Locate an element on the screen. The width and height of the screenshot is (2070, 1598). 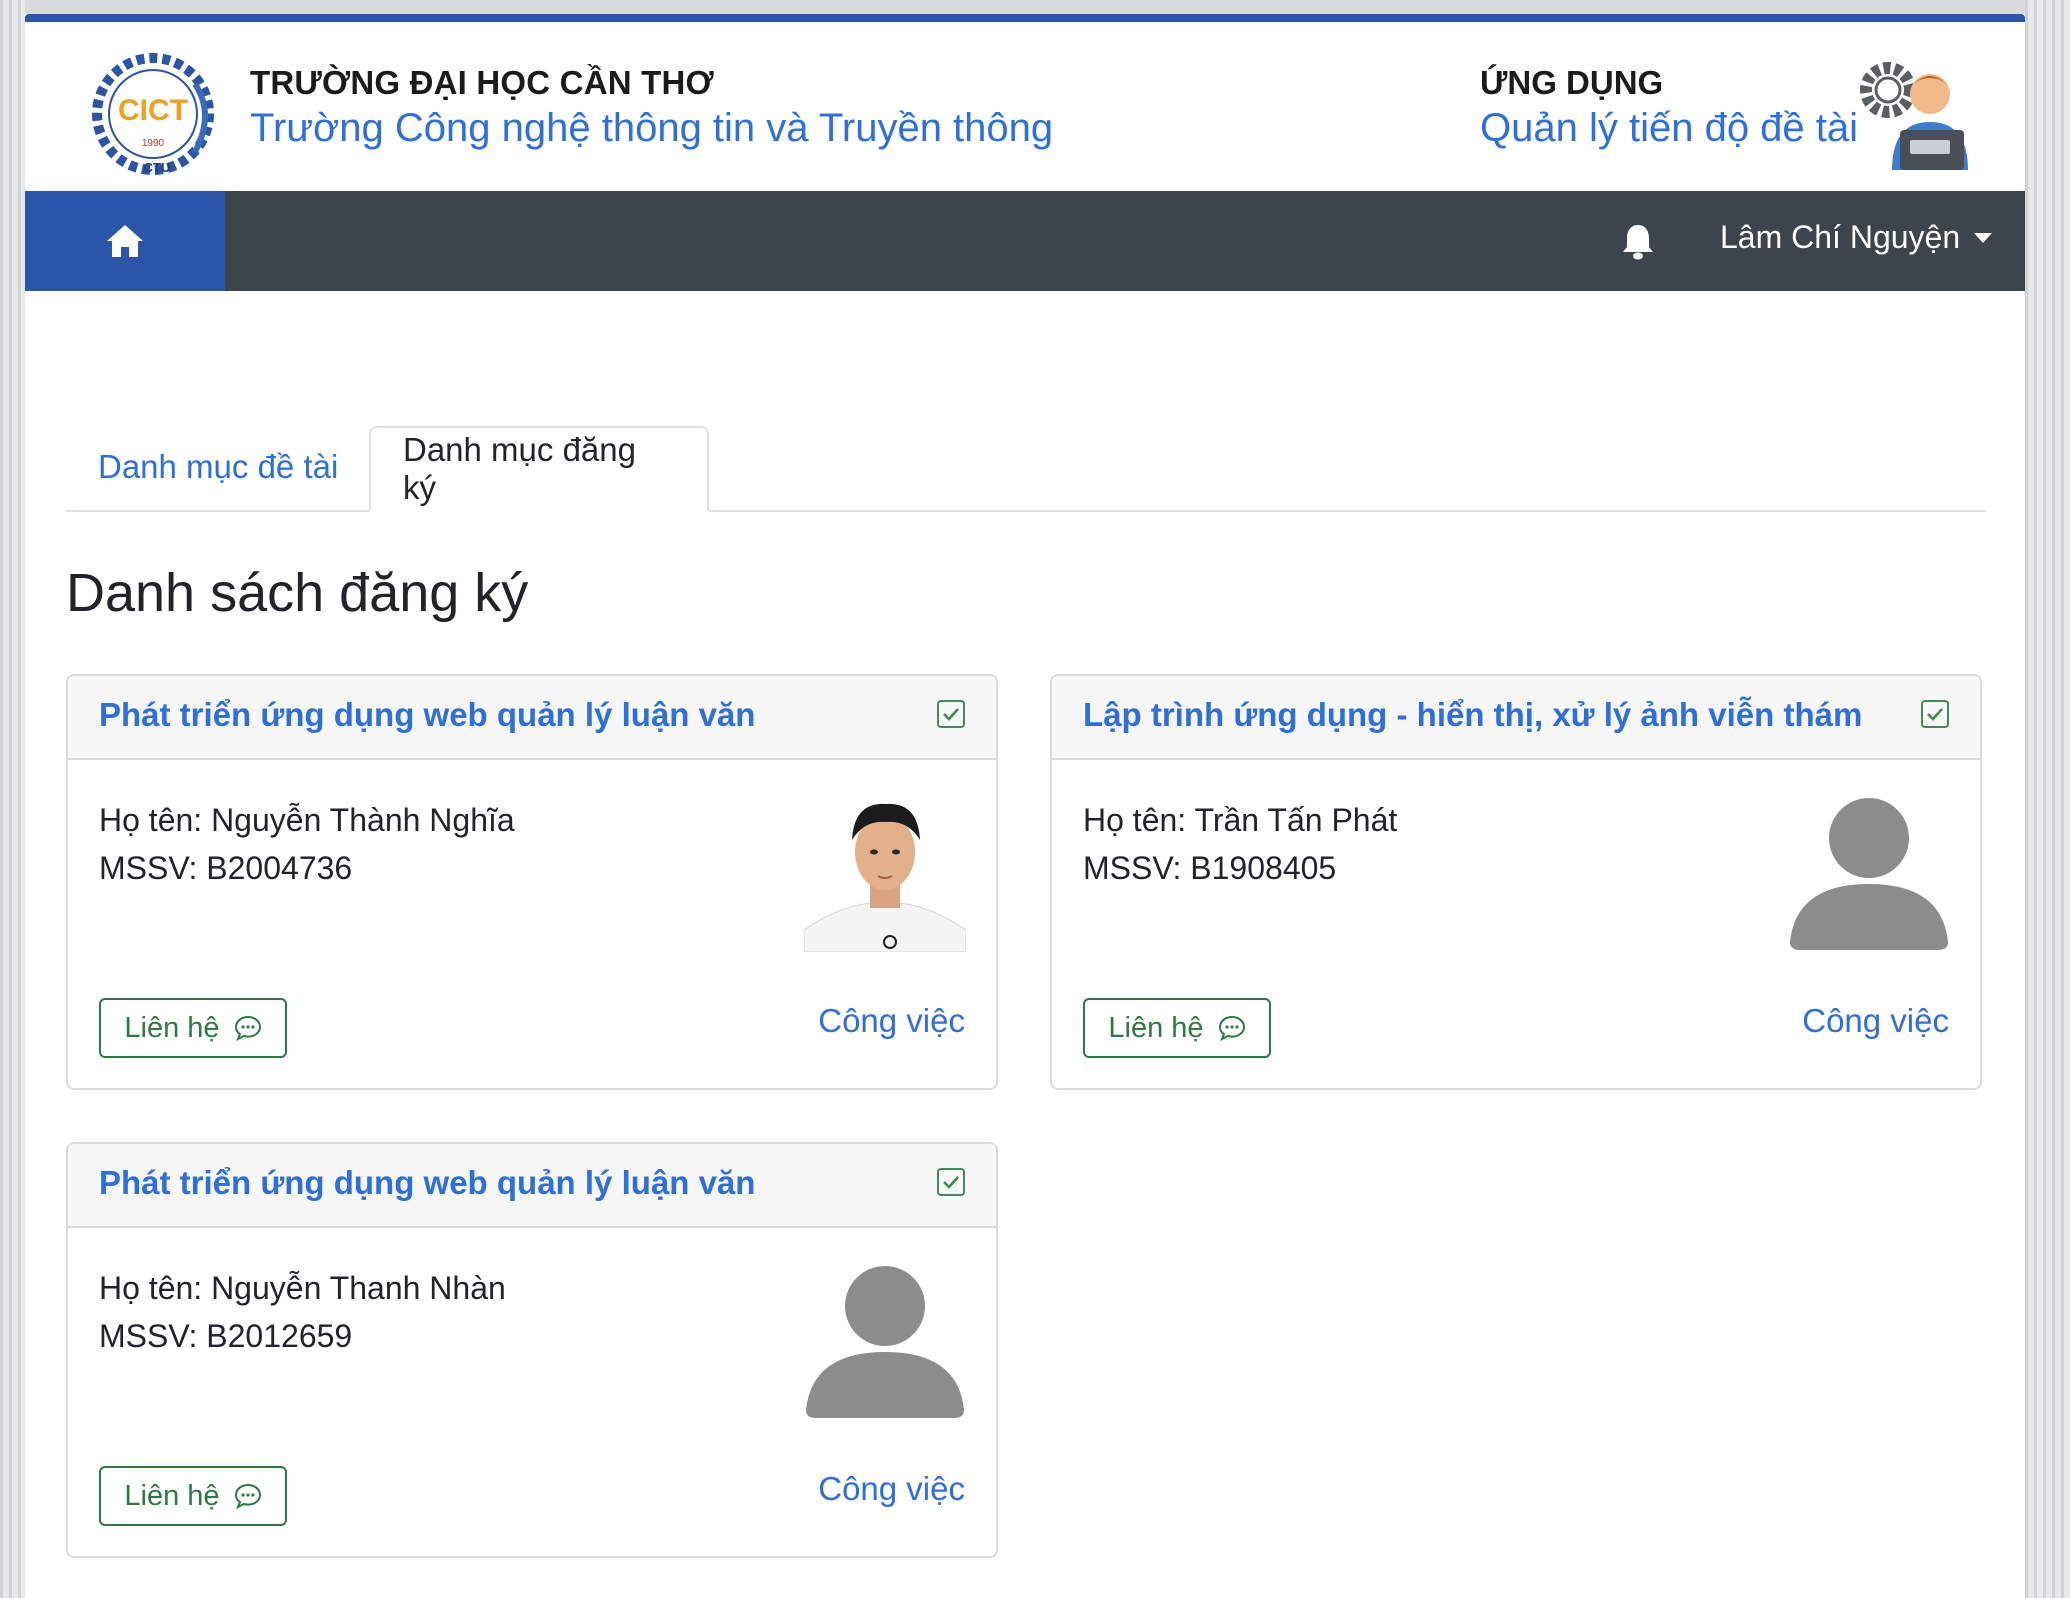
svg-text: 1990 is located at coordinates (153, 143).